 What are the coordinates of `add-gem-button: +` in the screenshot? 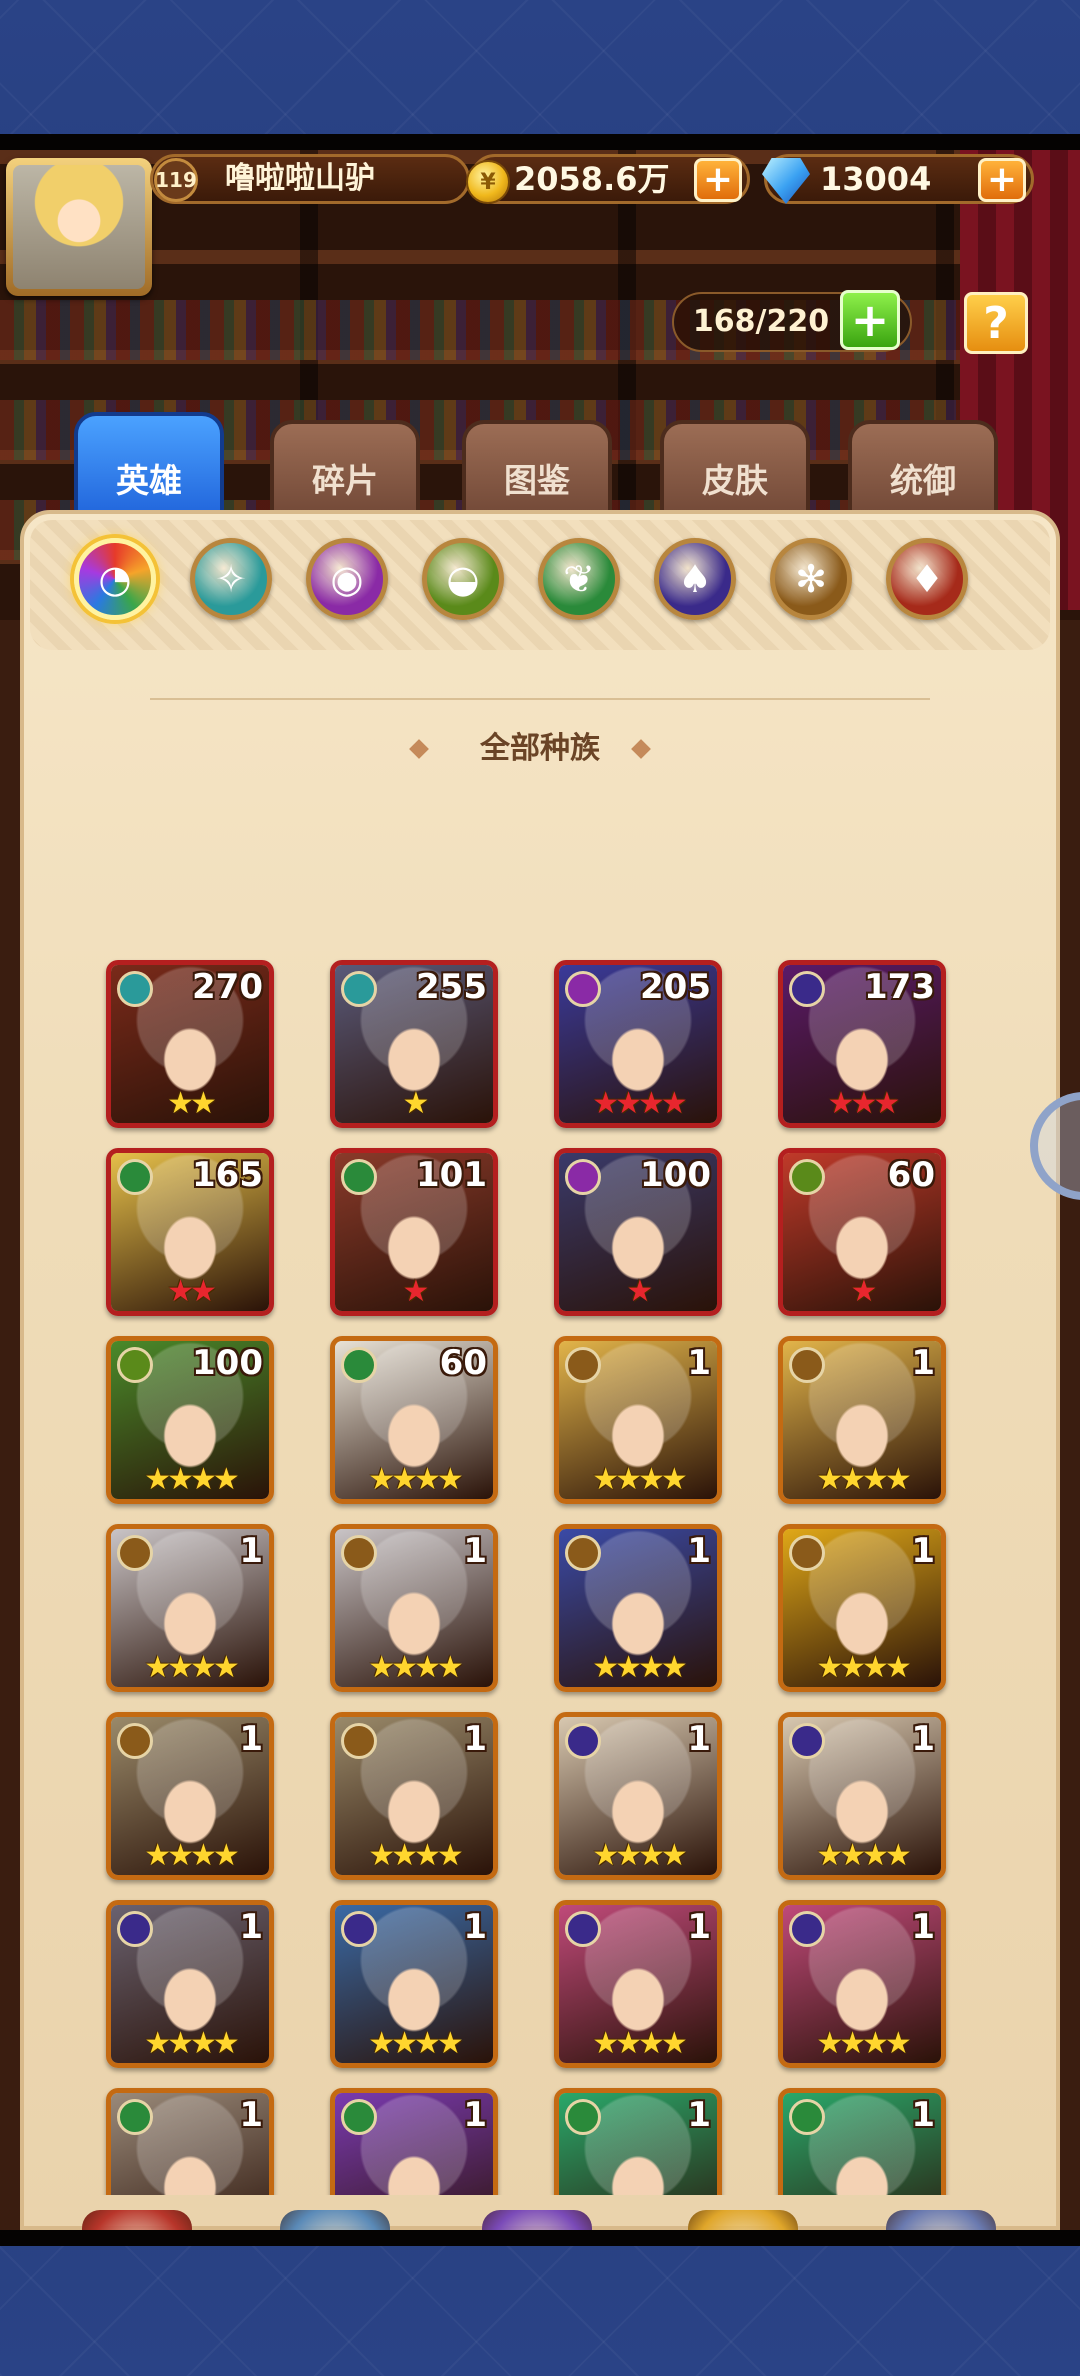 It's located at (1002, 180).